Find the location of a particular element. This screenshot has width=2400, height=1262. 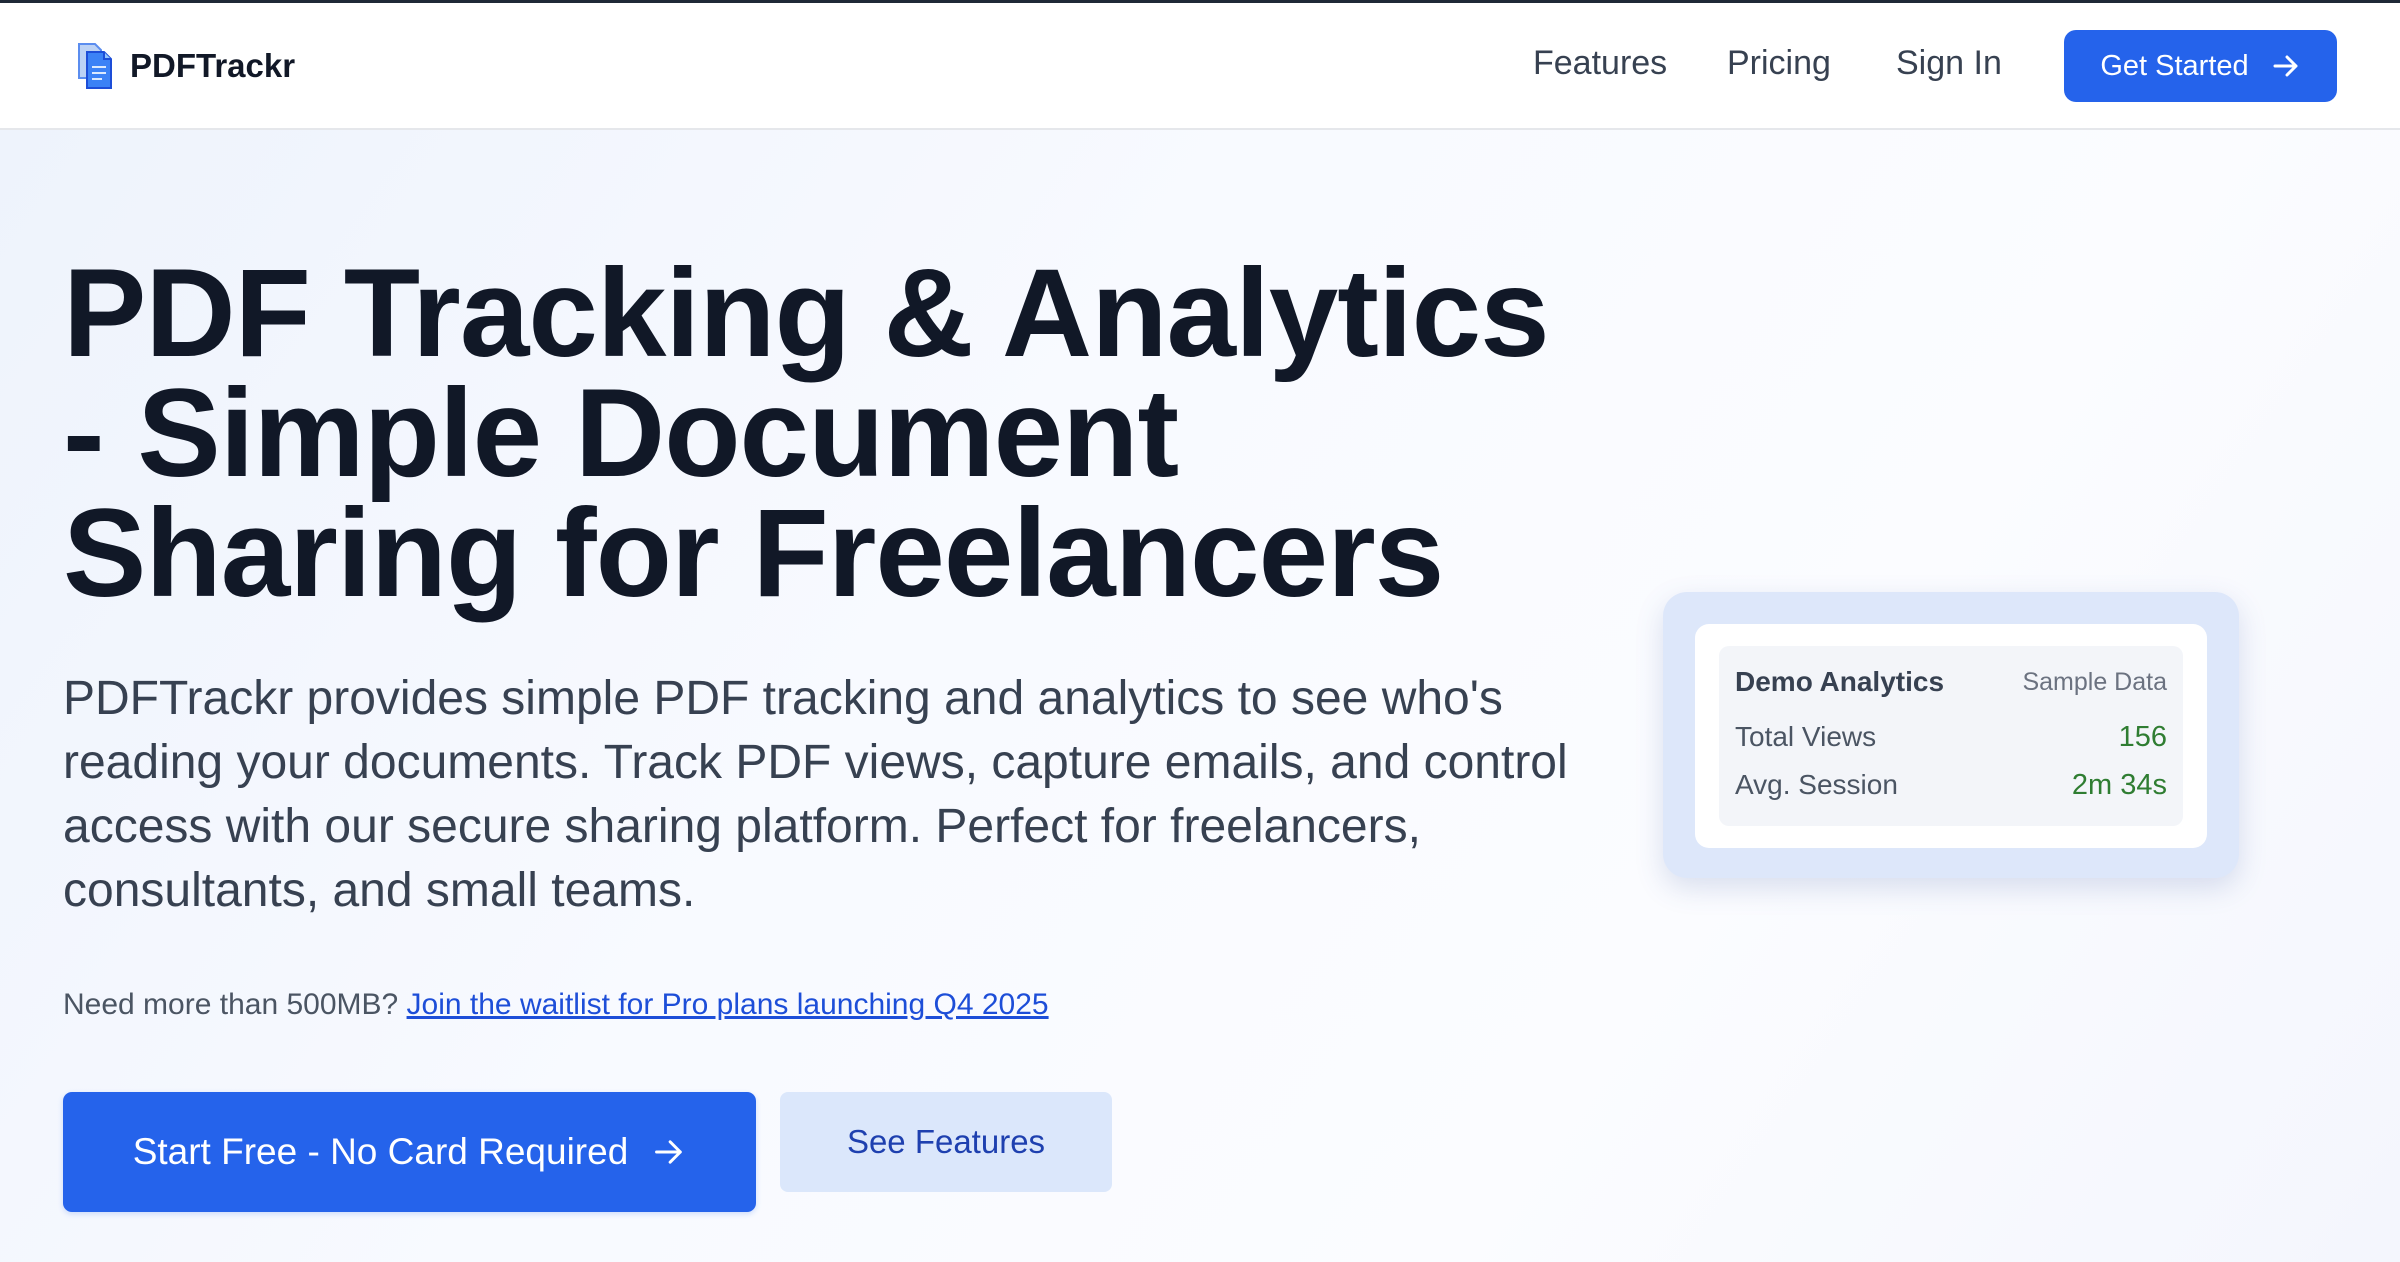

demo-title: Demo Analytics is located at coordinates (1840, 681).